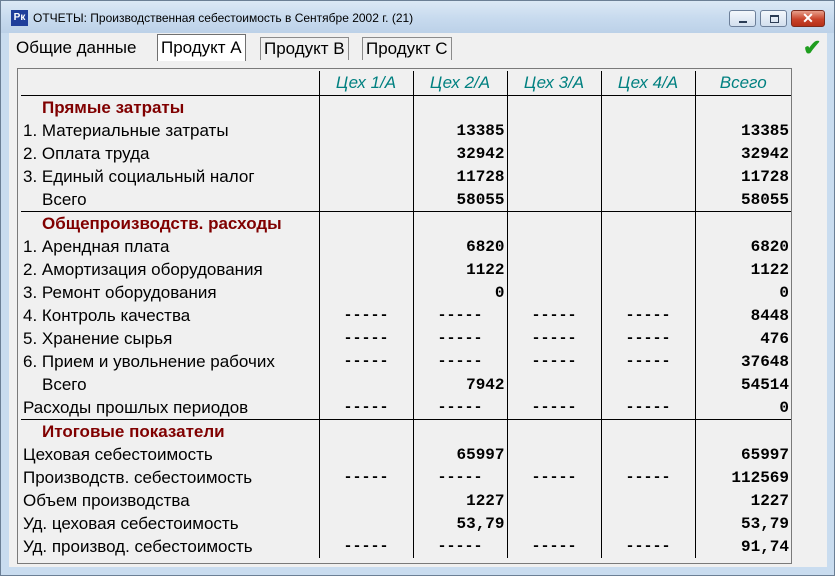 This screenshot has width=835, height=576. I want to click on table-cell: 91,74, so click(742, 546).